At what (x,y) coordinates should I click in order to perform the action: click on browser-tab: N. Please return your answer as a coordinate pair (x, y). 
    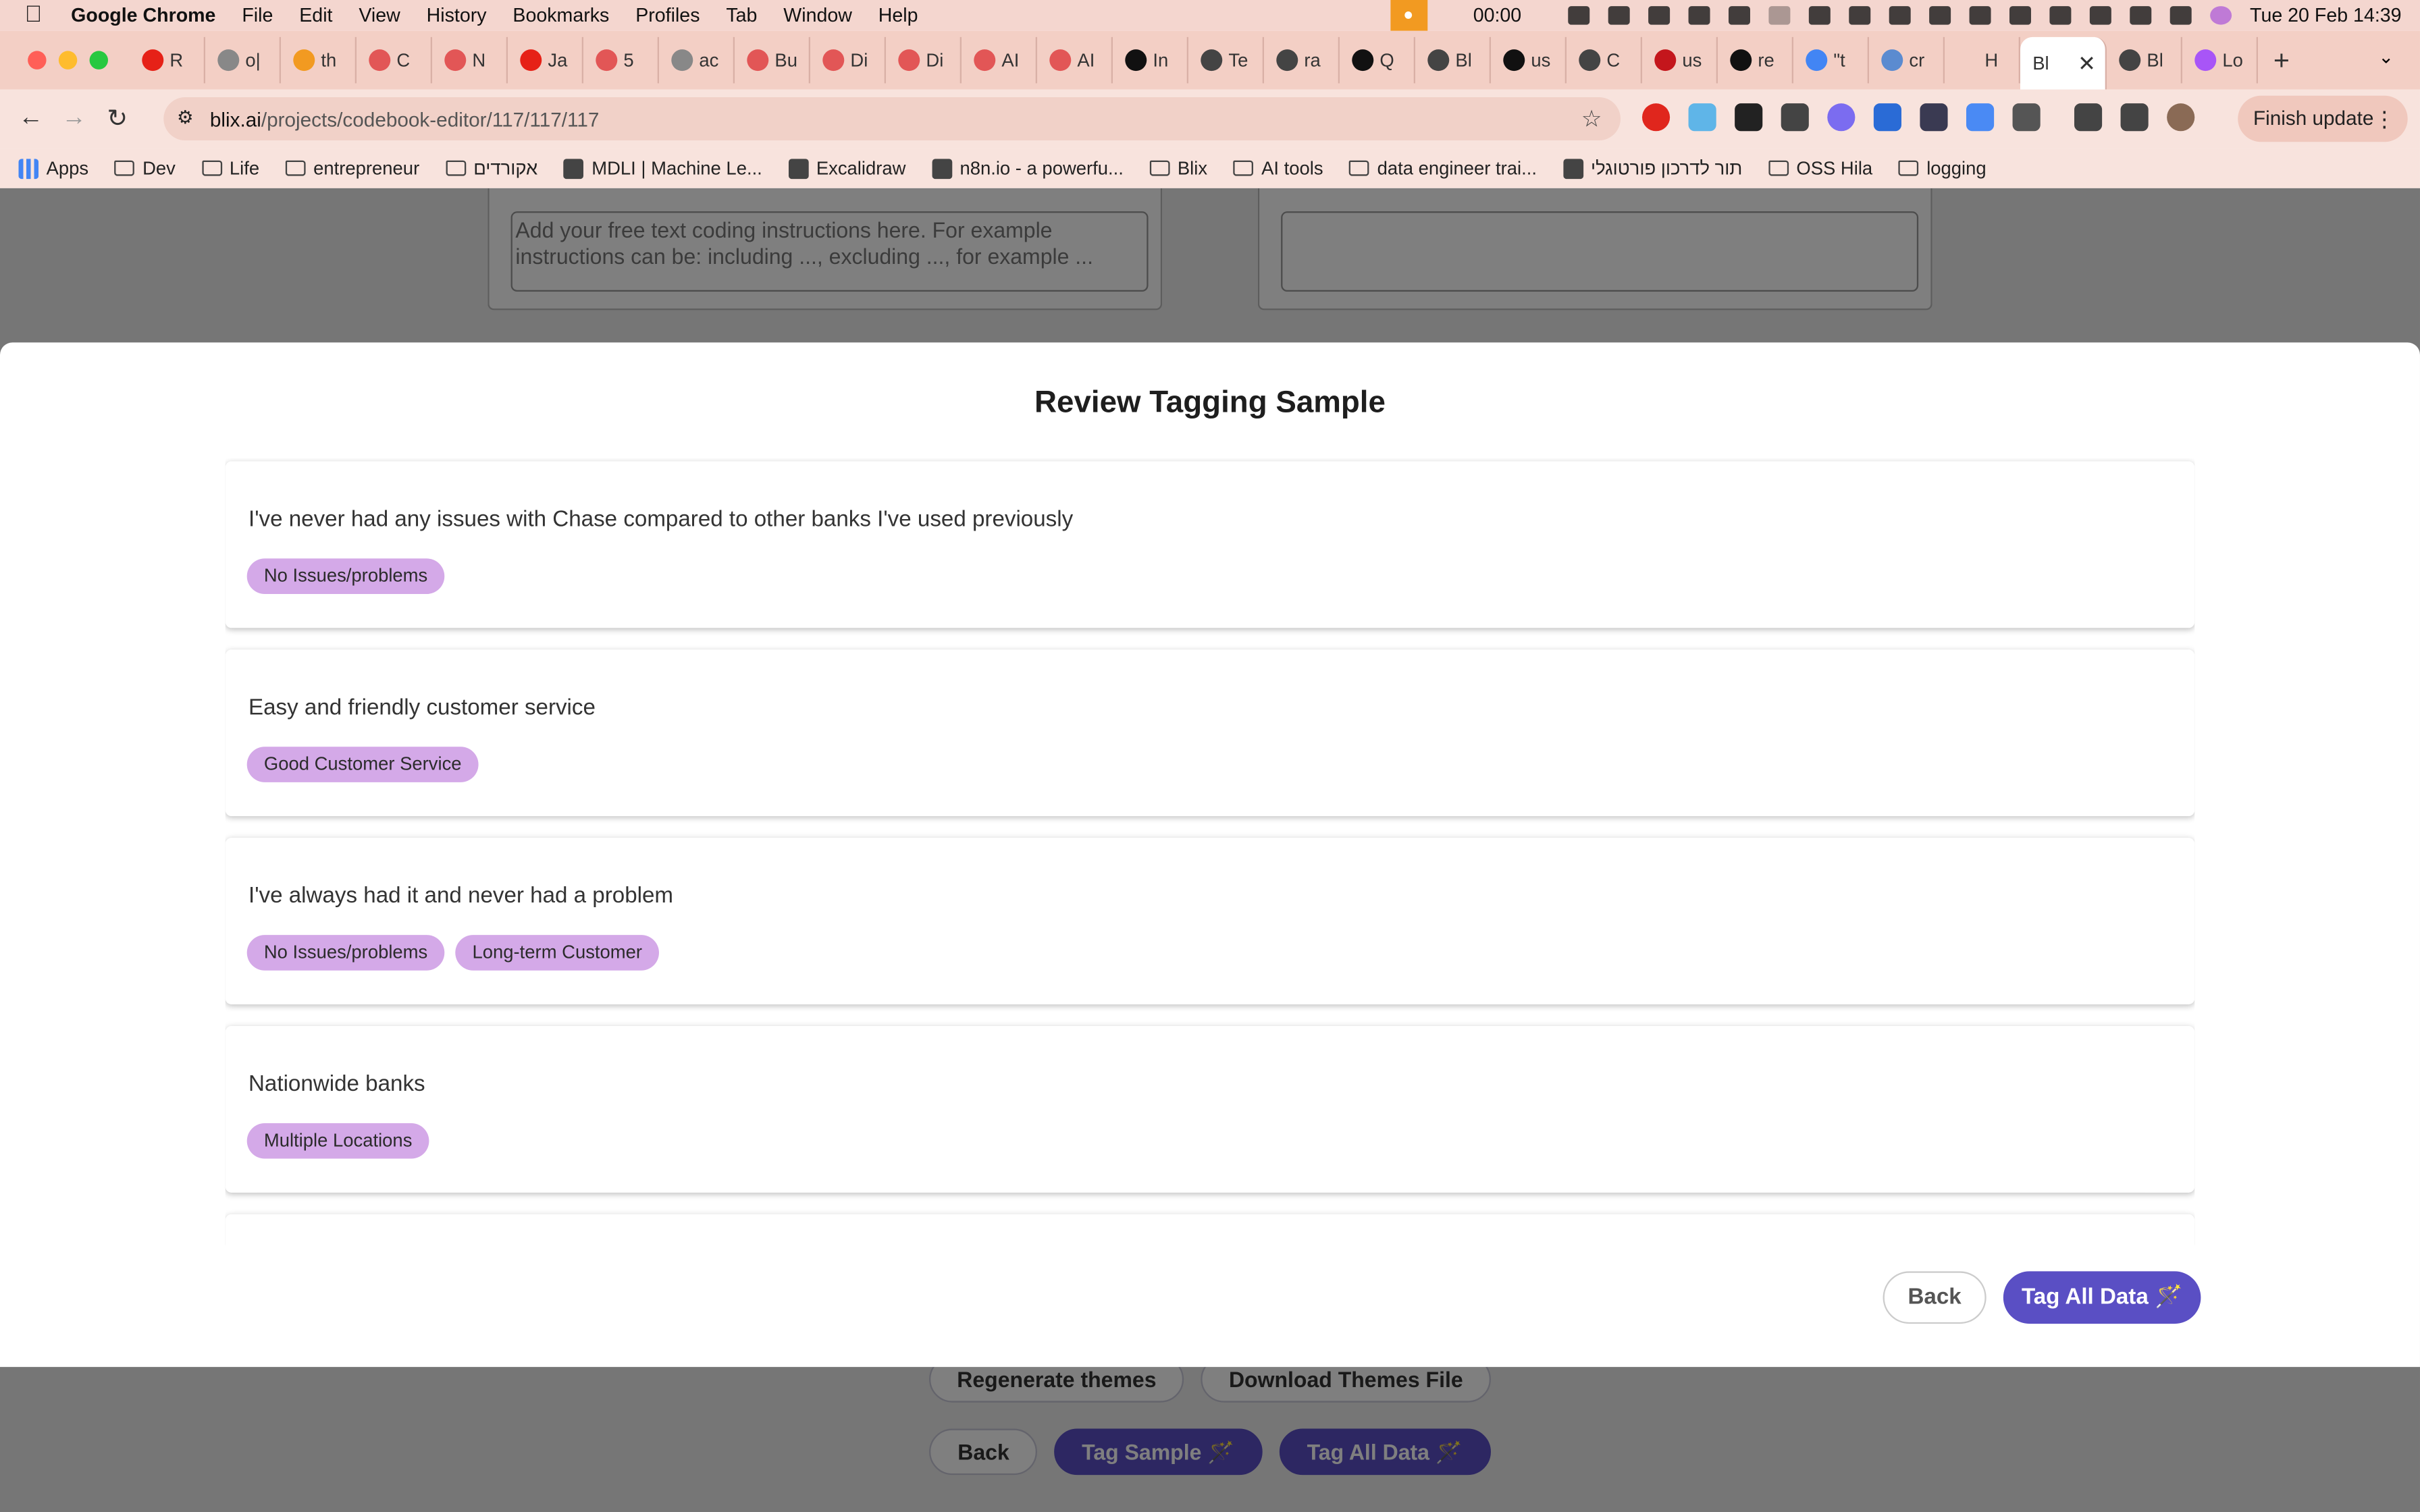
    Looking at the image, I should click on (470, 60).